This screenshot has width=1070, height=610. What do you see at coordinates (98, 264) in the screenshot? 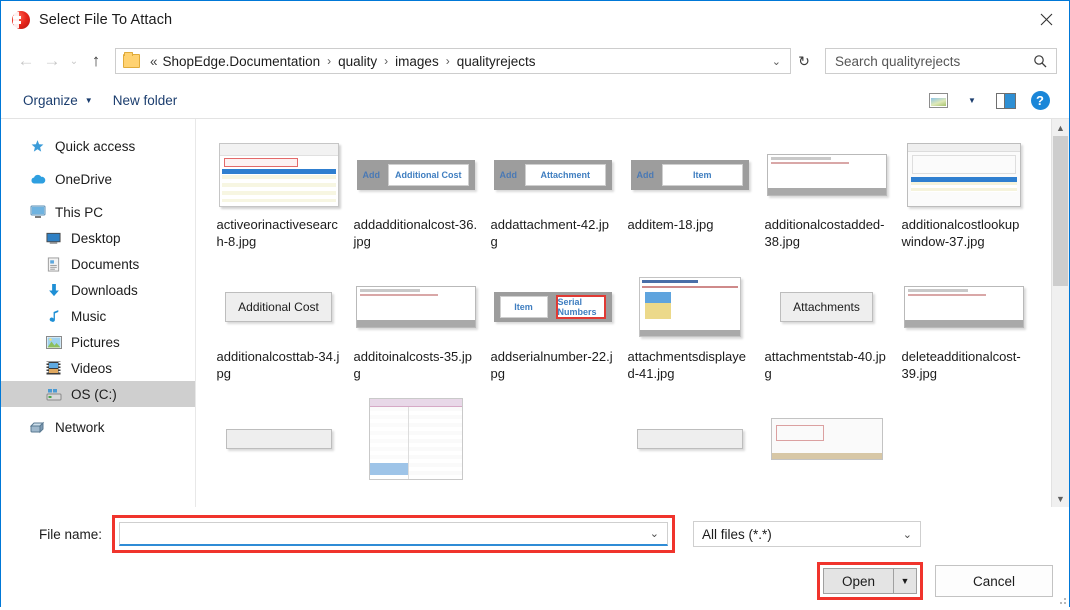
I see `sidebar-item-documents: Documents` at bounding box center [98, 264].